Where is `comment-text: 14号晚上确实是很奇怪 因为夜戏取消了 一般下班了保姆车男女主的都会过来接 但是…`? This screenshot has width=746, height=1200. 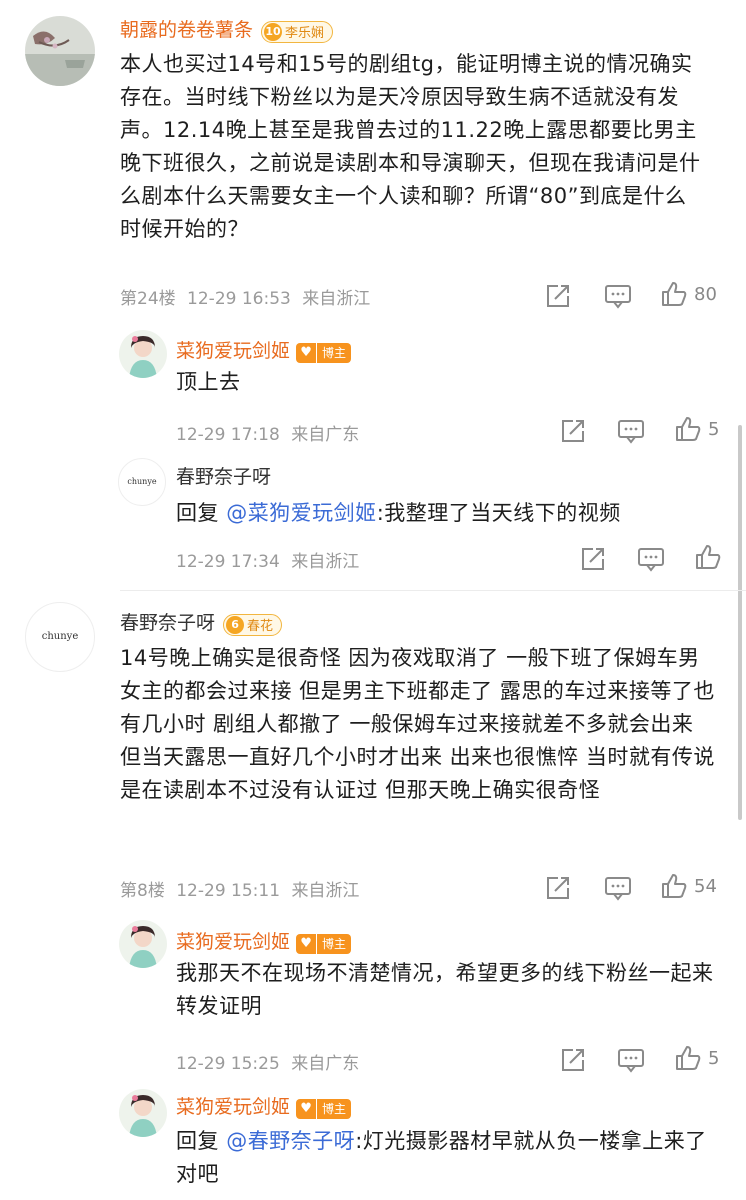 comment-text: 14号晚上确实是很奇怪 因为夜戏取消了 一般下班了保姆车男女主的都会过来接 但是… is located at coordinates (417, 724).